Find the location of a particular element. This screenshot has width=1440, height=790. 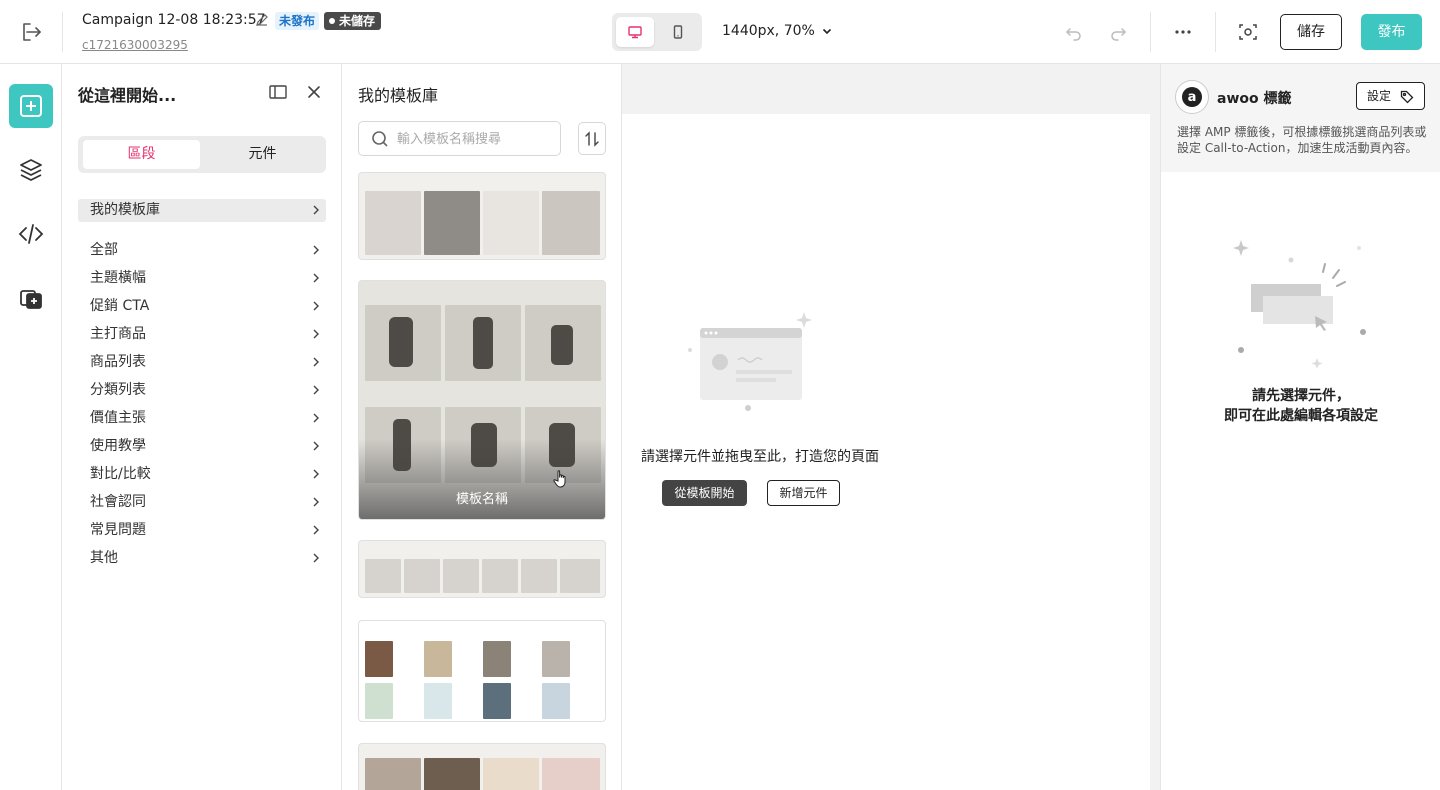

preview-icon is located at coordinates (1248, 32).